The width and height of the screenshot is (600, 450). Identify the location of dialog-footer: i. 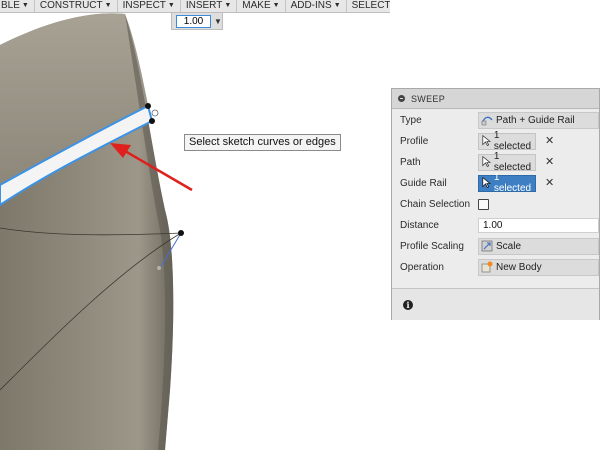
(495, 304).